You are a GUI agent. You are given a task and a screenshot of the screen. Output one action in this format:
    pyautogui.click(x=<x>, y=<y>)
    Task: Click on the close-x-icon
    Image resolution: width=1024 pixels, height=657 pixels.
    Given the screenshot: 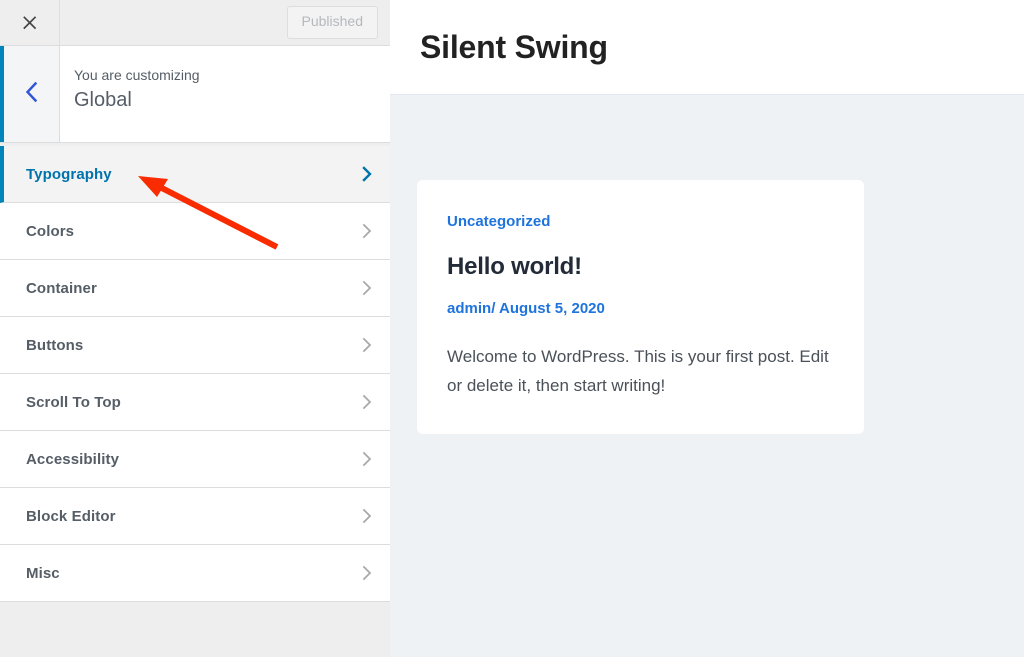 What is the action you would take?
    pyautogui.click(x=30, y=23)
    